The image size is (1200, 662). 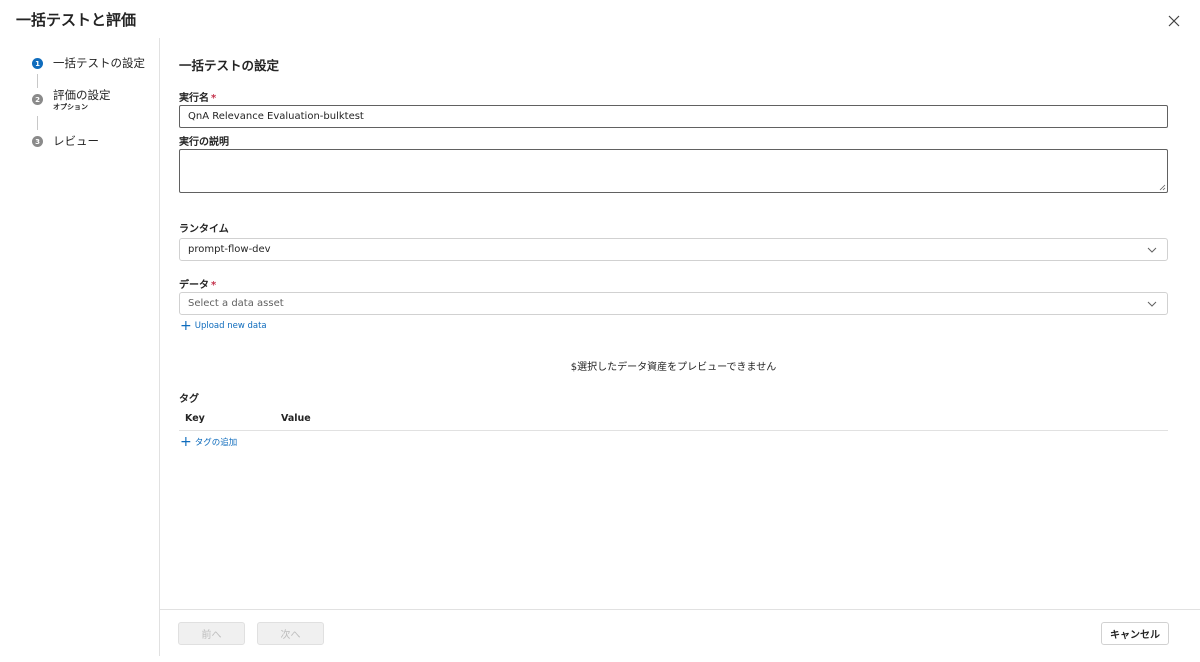 What do you see at coordinates (673, 171) in the screenshot?
I see `run-description-textarea` at bounding box center [673, 171].